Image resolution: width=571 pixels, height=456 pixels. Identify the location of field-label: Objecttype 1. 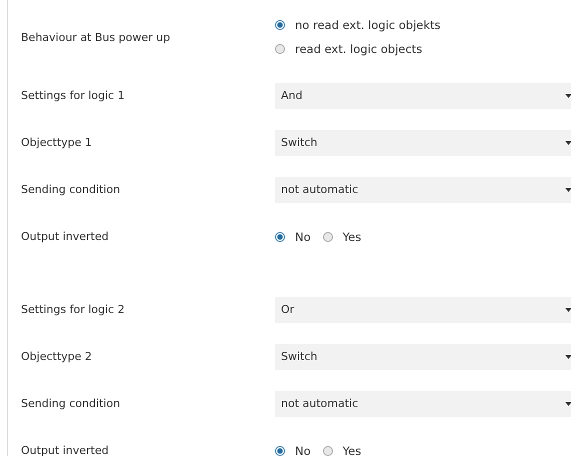
(56, 142).